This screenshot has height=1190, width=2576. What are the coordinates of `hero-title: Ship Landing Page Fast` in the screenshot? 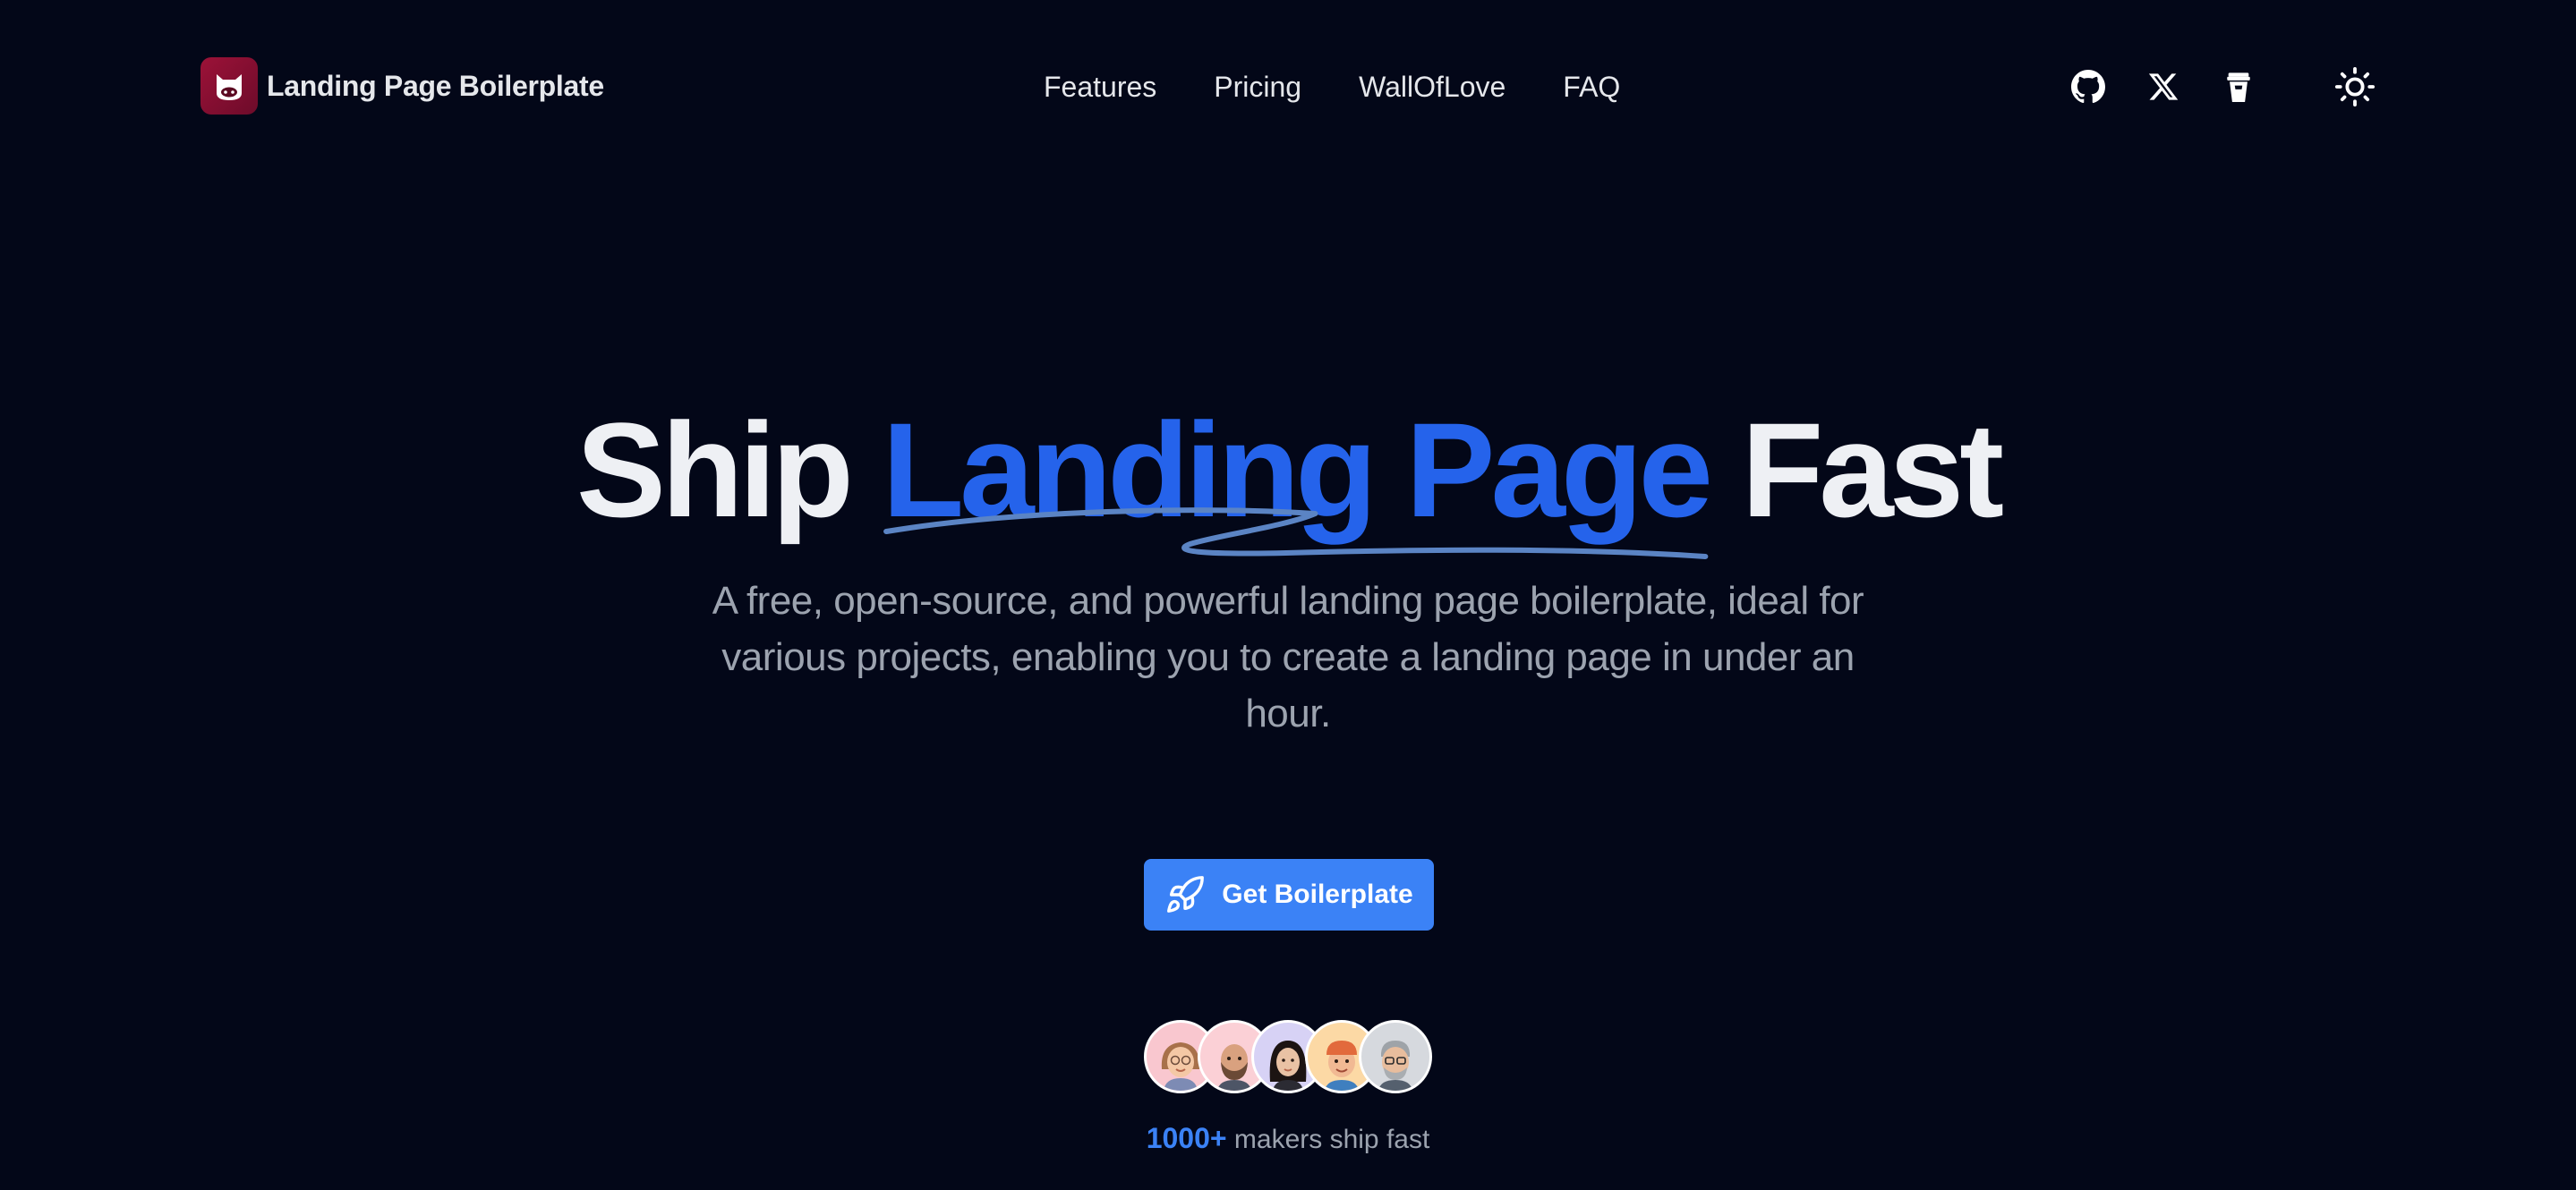 It's located at (1288, 477).